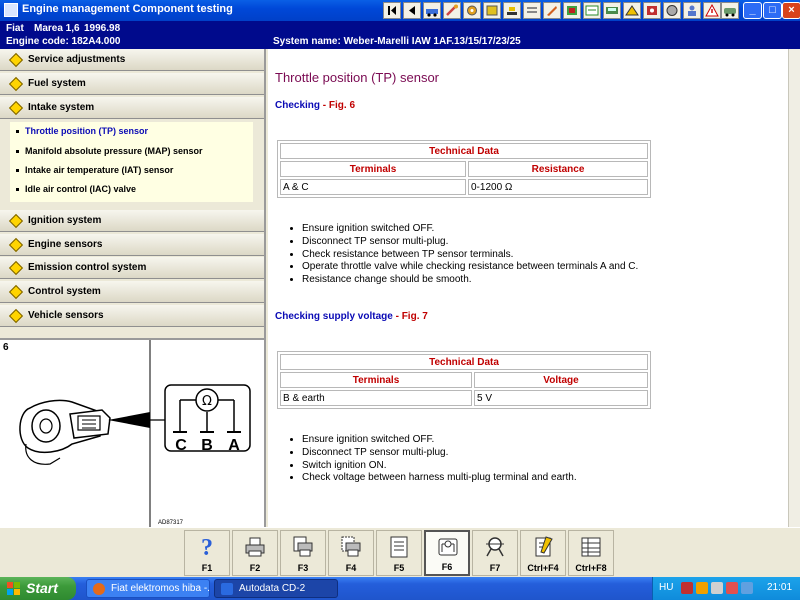 Image resolution: width=800 pixels, height=600 pixels. Describe the element at coordinates (732, 588) in the screenshot. I see `alert-icon` at that location.